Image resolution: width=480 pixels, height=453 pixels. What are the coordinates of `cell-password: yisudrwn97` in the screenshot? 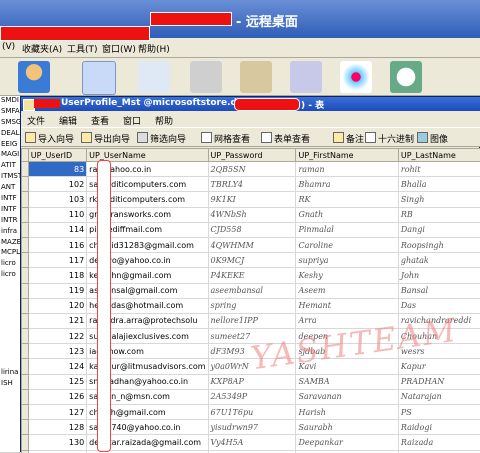 It's located at (252, 427).